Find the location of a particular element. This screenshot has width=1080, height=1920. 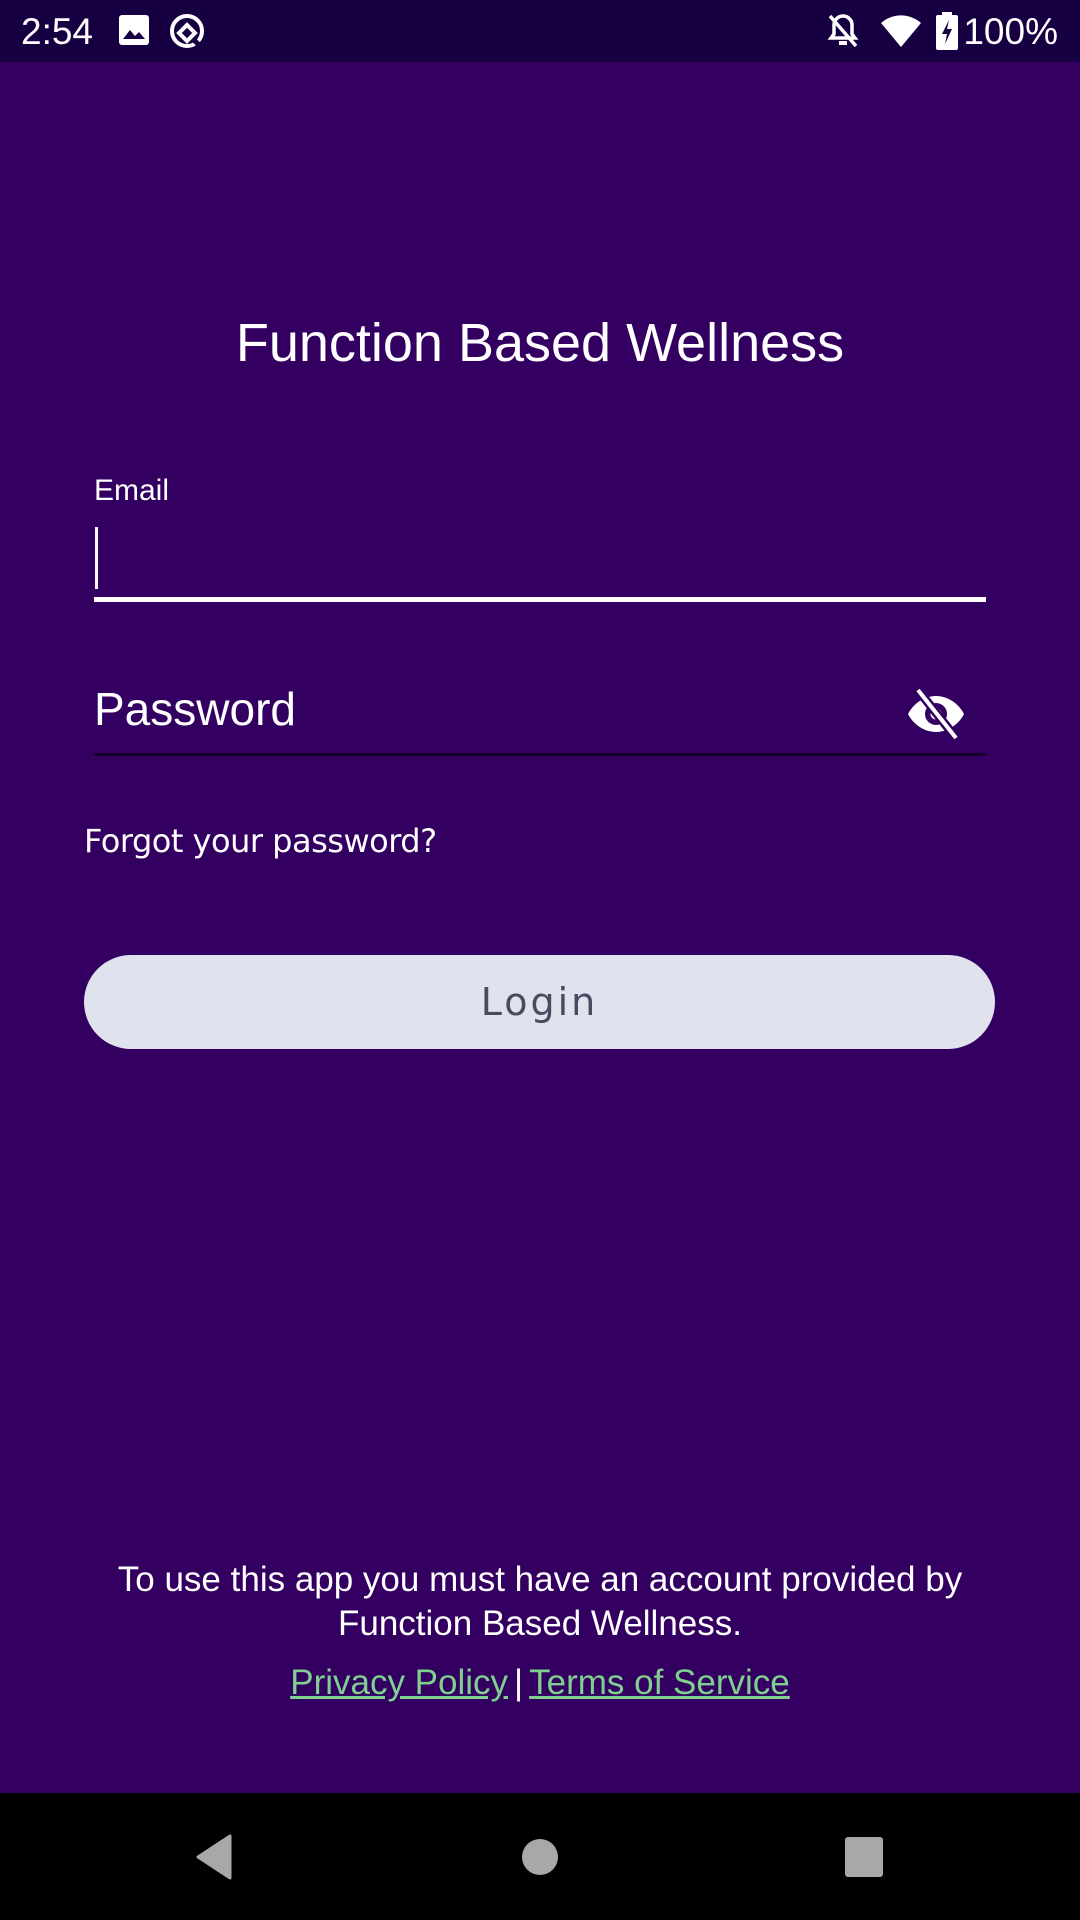

battery-charging-icon is located at coordinates (947, 33).